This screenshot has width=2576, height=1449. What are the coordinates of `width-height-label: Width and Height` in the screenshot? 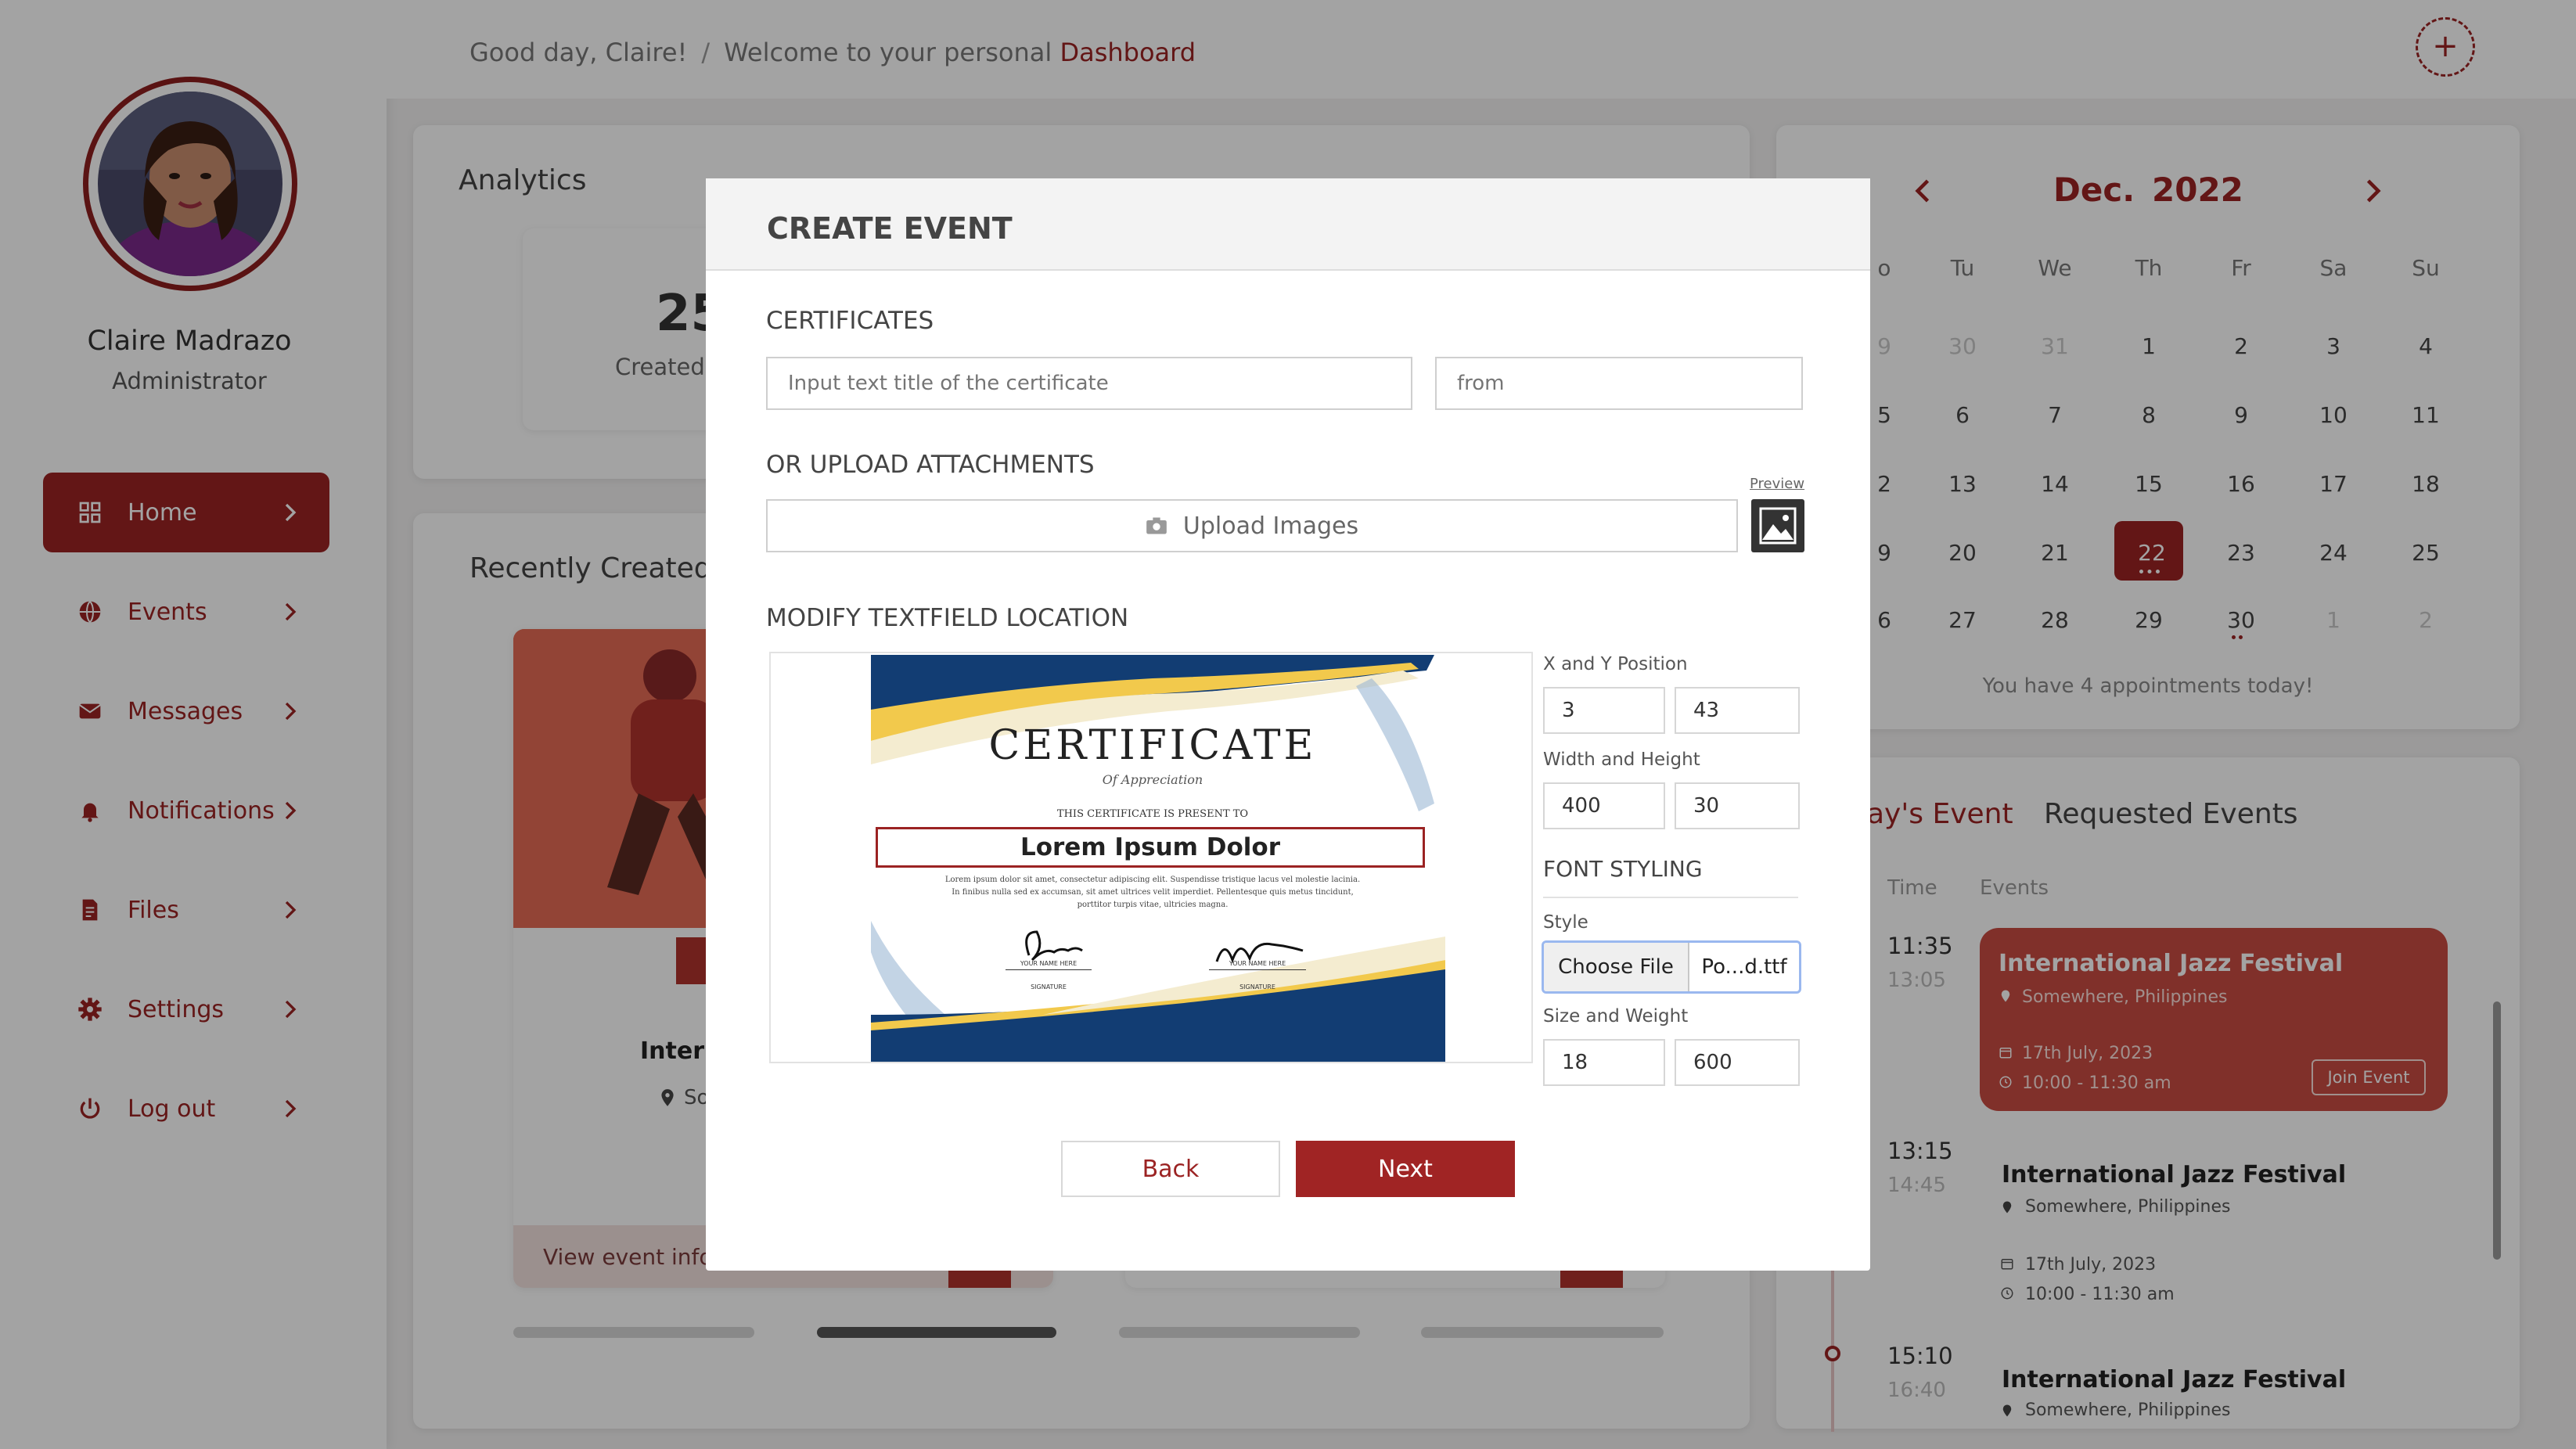 It's located at (1621, 760).